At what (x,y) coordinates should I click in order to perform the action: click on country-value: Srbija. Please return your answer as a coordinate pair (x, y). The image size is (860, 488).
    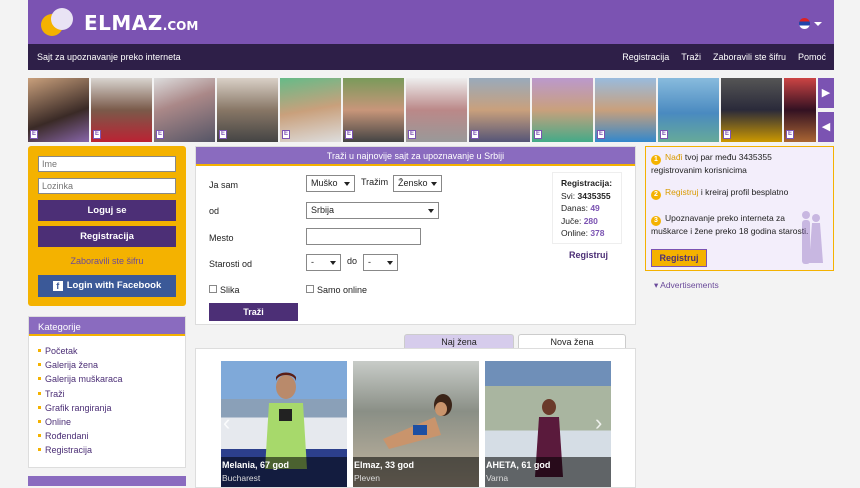
    Looking at the image, I should click on (323, 210).